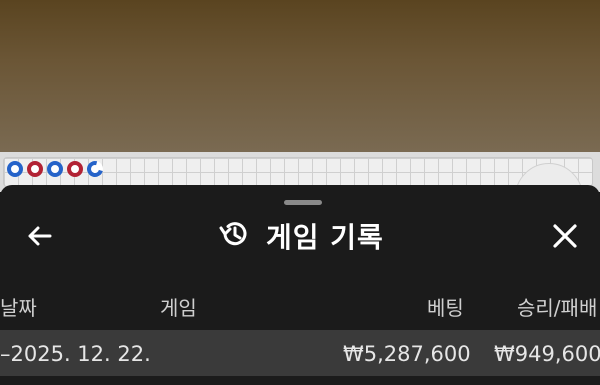 The height and width of the screenshot is (385, 600). Describe the element at coordinates (178, 306) in the screenshot. I see `column-header-game: 게임` at that location.